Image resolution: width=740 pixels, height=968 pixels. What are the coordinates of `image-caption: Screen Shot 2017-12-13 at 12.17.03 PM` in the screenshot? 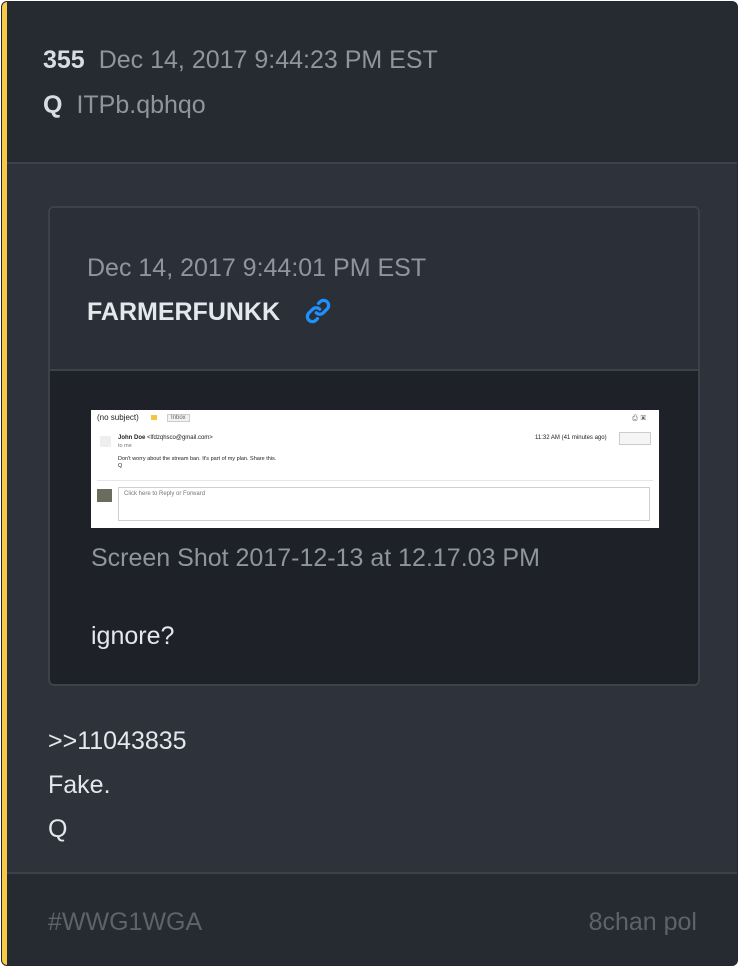 It's located at (315, 558).